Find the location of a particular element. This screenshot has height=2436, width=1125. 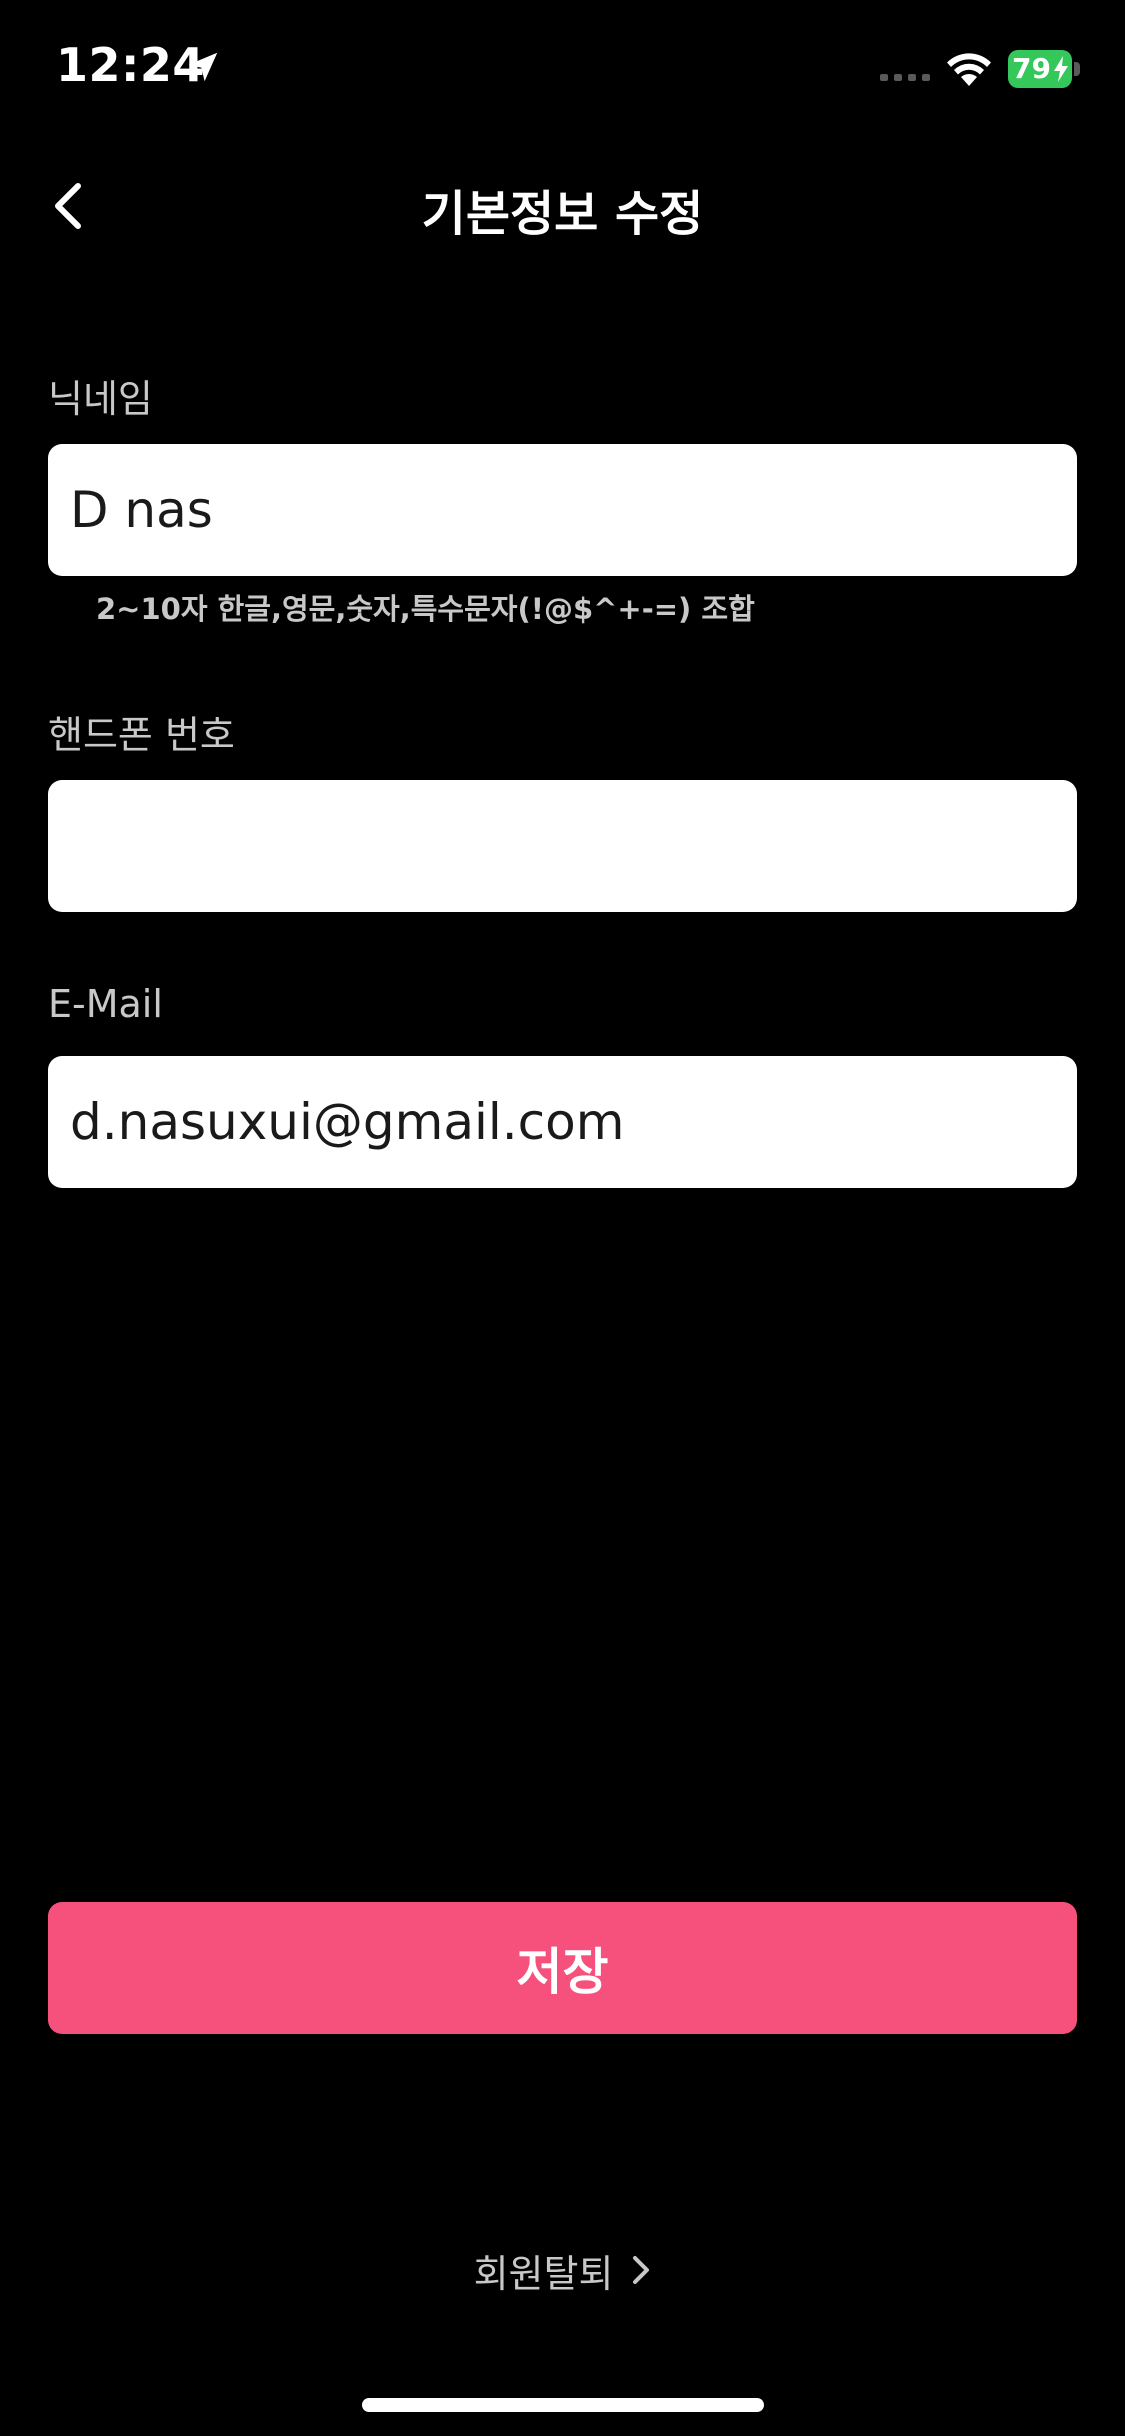

cellular-signal-icon is located at coordinates (905, 77).